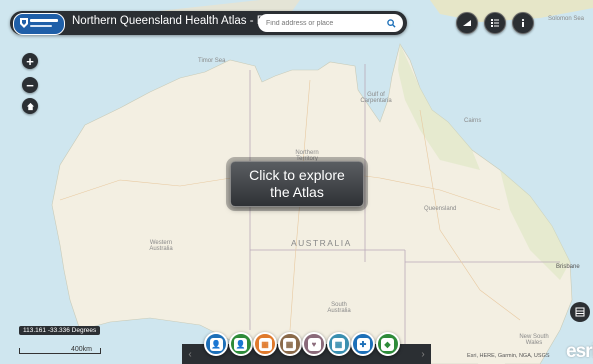 Image resolution: width=593 pixels, height=364 pixels. What do you see at coordinates (322, 23) in the screenshot?
I see `search-input` at bounding box center [322, 23].